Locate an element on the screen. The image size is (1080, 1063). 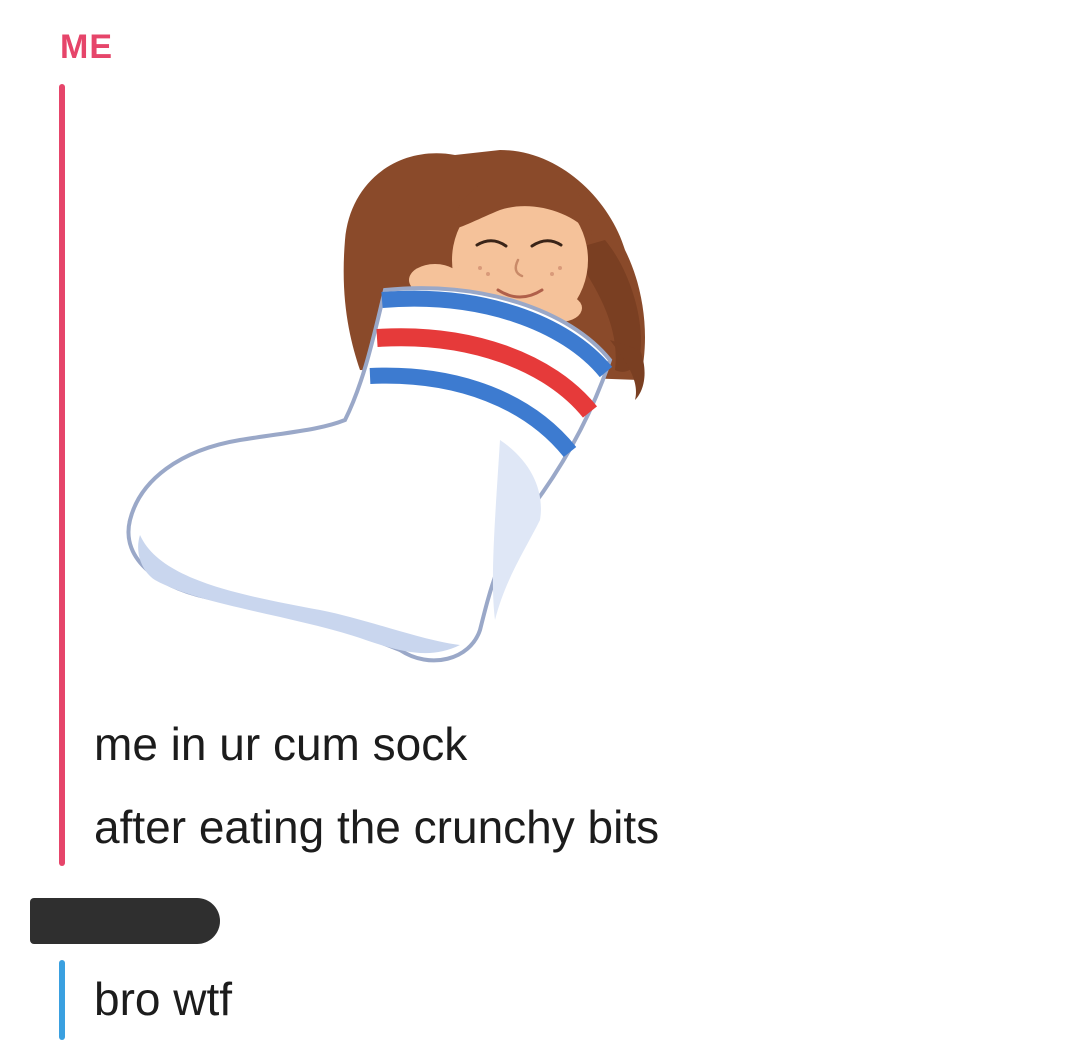
message-them: bro wtf is located at coordinates (163, 999).